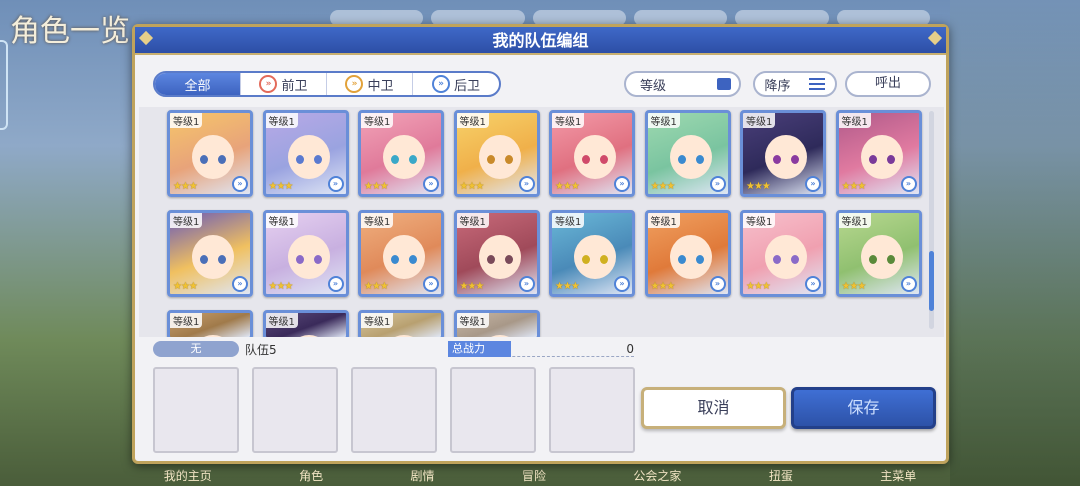 This screenshot has height=486, width=1080. I want to click on front-position-icon: », so click(268, 84).